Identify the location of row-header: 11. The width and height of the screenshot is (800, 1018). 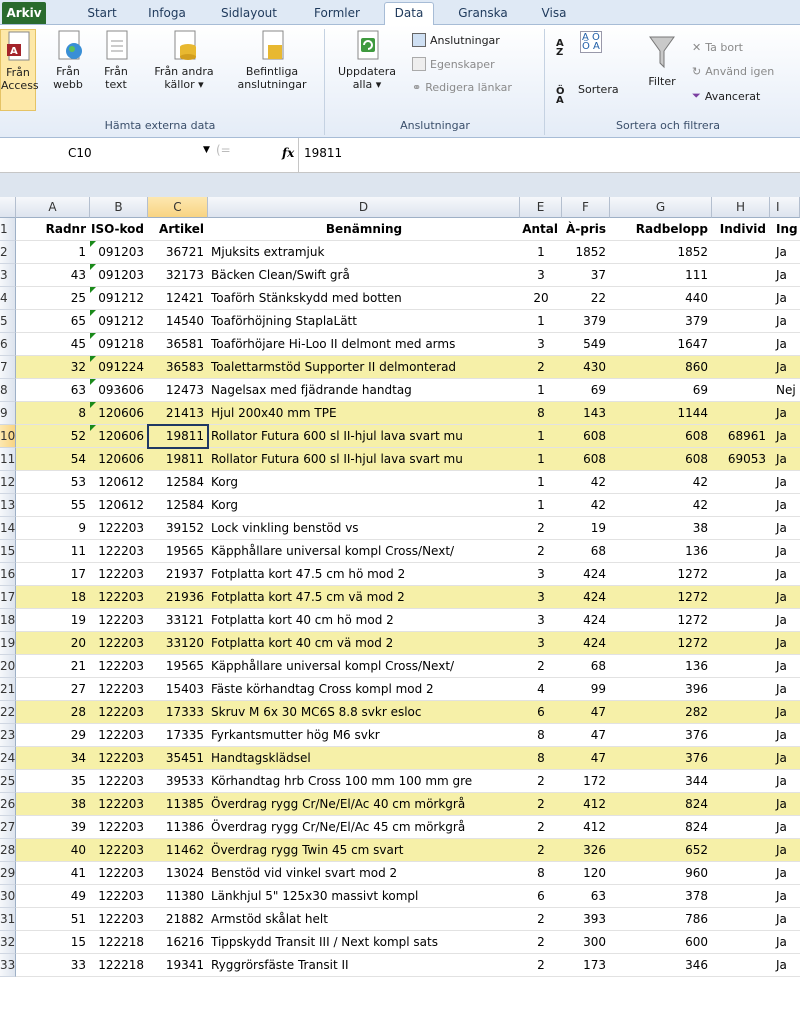
(8, 459).